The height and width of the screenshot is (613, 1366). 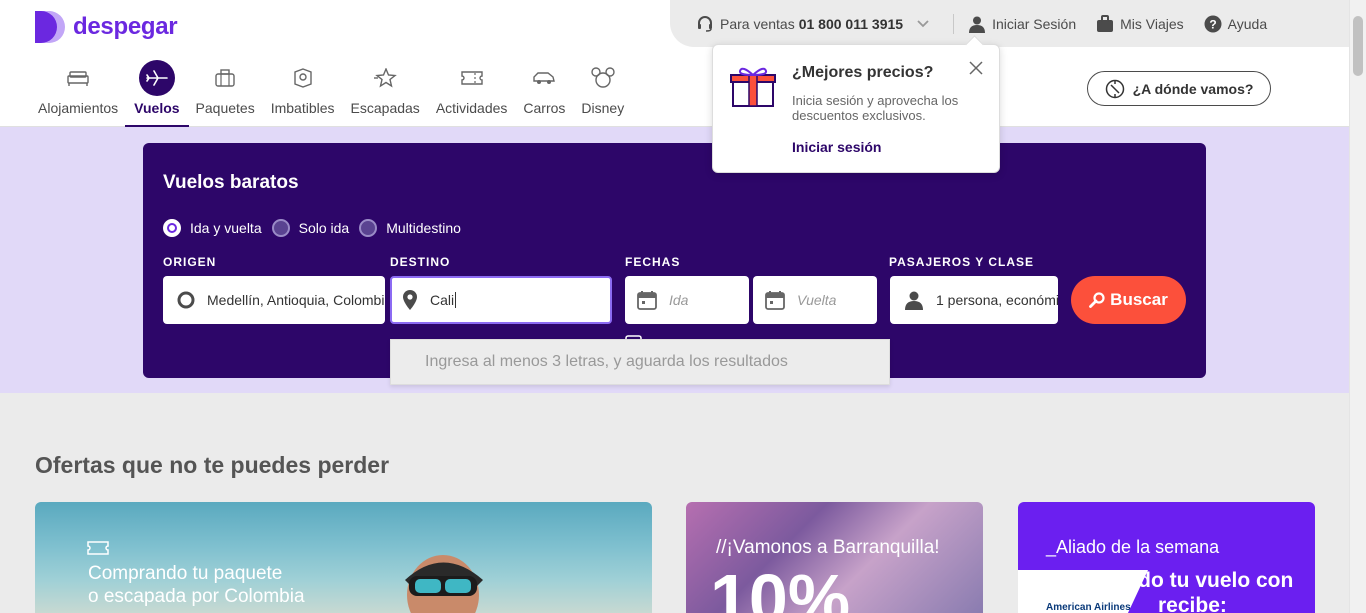 I want to click on origin-input: Medellín, Antioquia, Colombia, so click(x=274, y=300).